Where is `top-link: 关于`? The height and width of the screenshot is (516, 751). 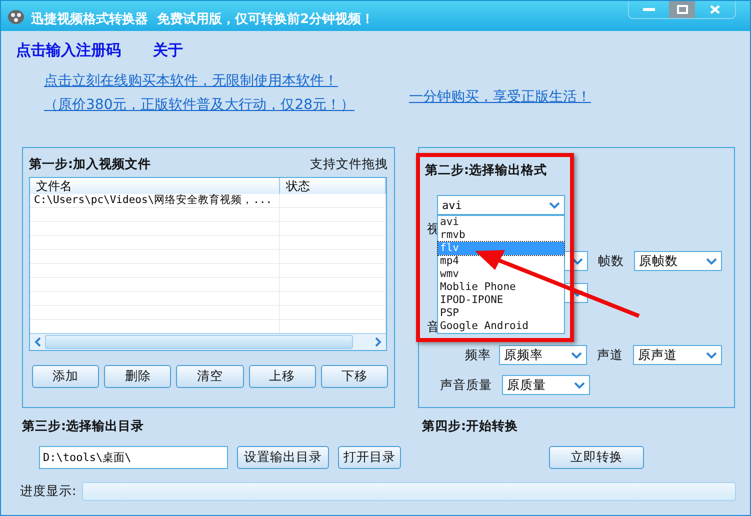
top-link: 关于 is located at coordinates (168, 53).